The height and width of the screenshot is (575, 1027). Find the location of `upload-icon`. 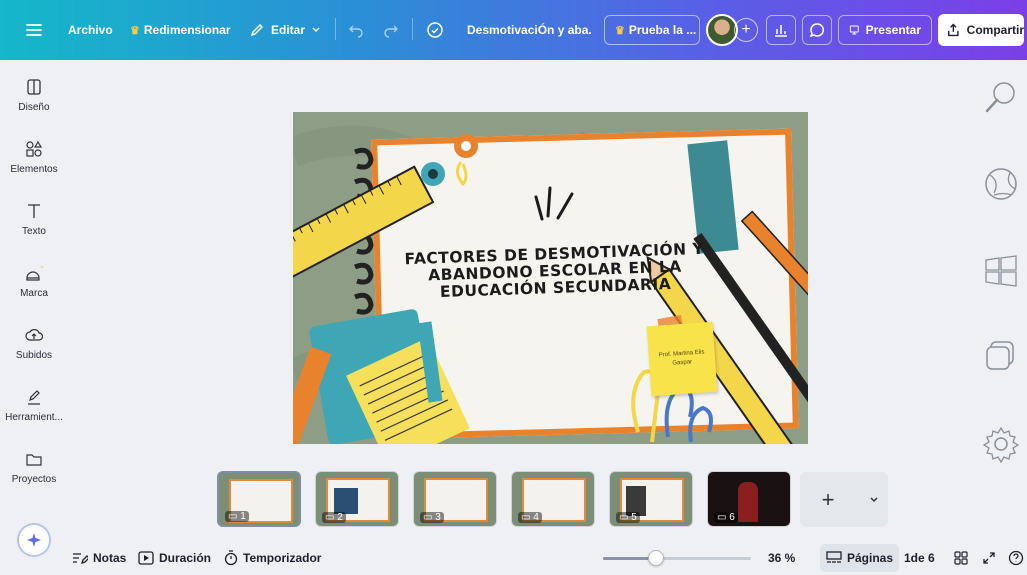

upload-icon is located at coordinates (34, 335).